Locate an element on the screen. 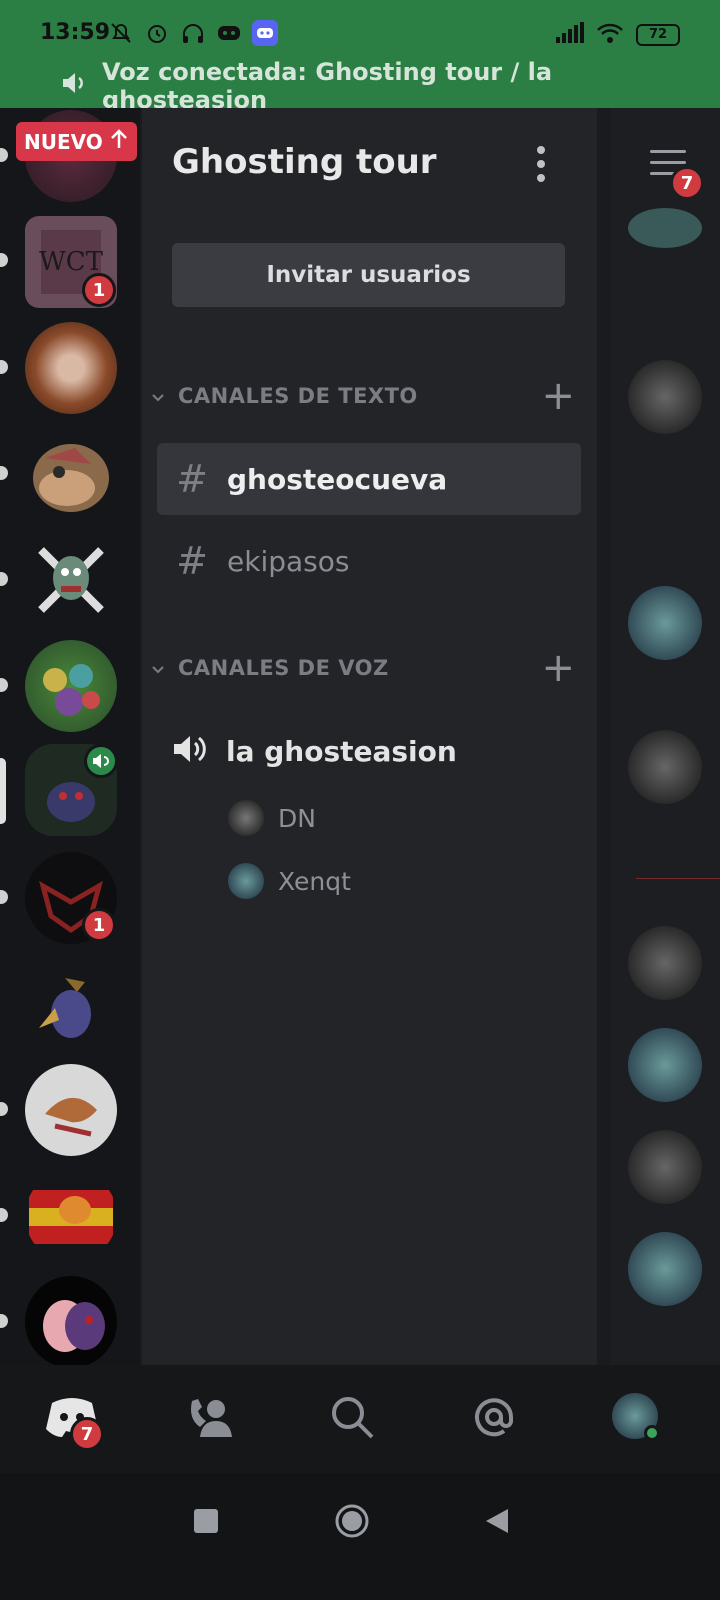 This screenshot has height=1600, width=720. wifi-icon is located at coordinates (610, 35).